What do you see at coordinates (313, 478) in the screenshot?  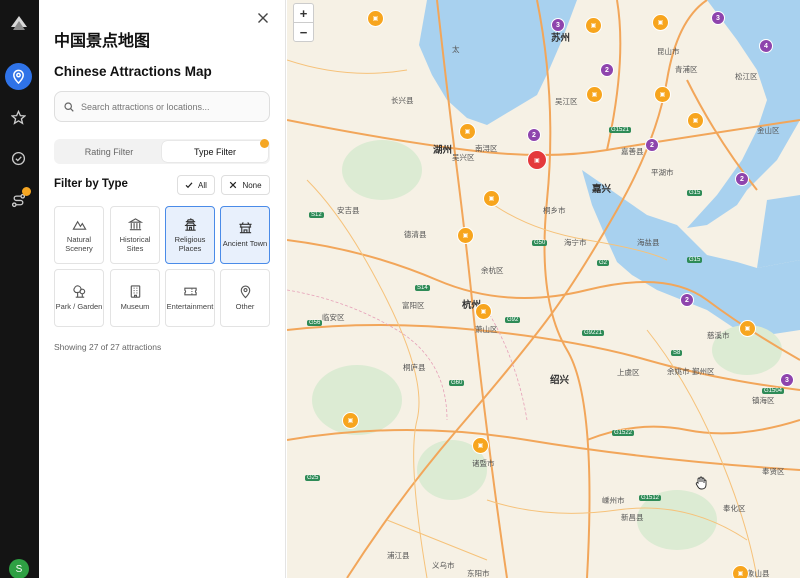 I see `highway-shield: G25` at bounding box center [313, 478].